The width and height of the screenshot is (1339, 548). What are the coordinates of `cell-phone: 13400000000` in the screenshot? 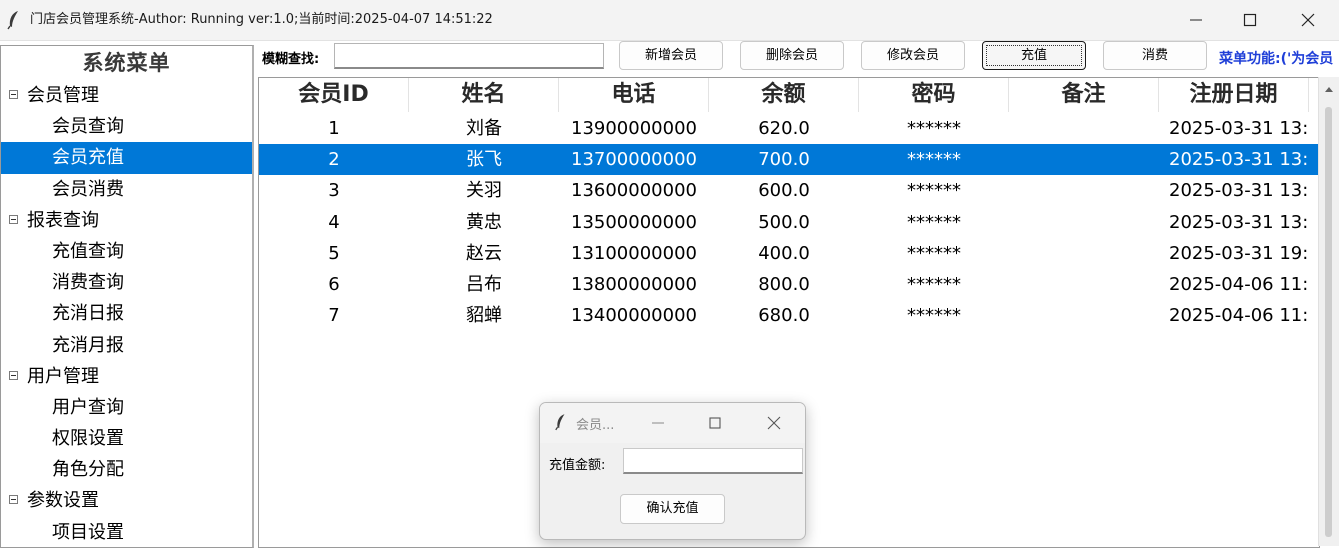 It's located at (634, 316).